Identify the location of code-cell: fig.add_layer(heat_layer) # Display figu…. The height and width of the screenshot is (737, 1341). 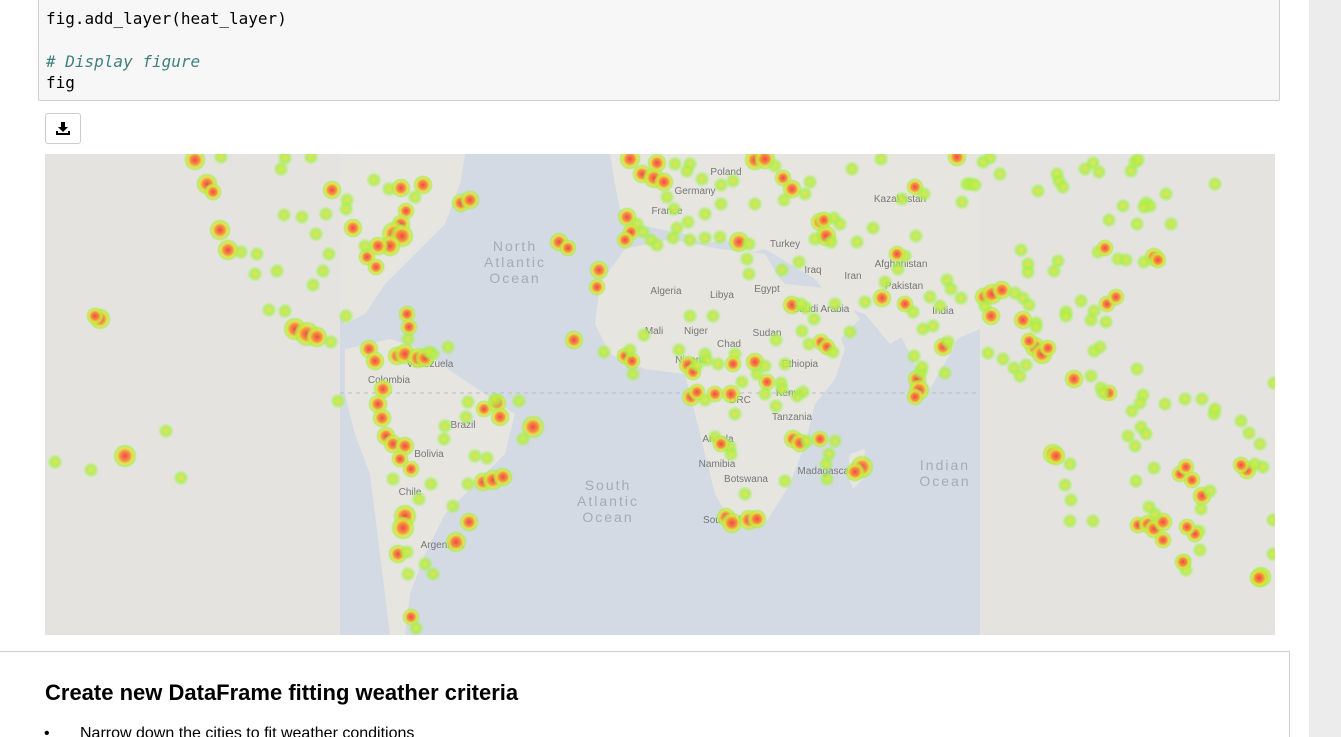
(659, 50).